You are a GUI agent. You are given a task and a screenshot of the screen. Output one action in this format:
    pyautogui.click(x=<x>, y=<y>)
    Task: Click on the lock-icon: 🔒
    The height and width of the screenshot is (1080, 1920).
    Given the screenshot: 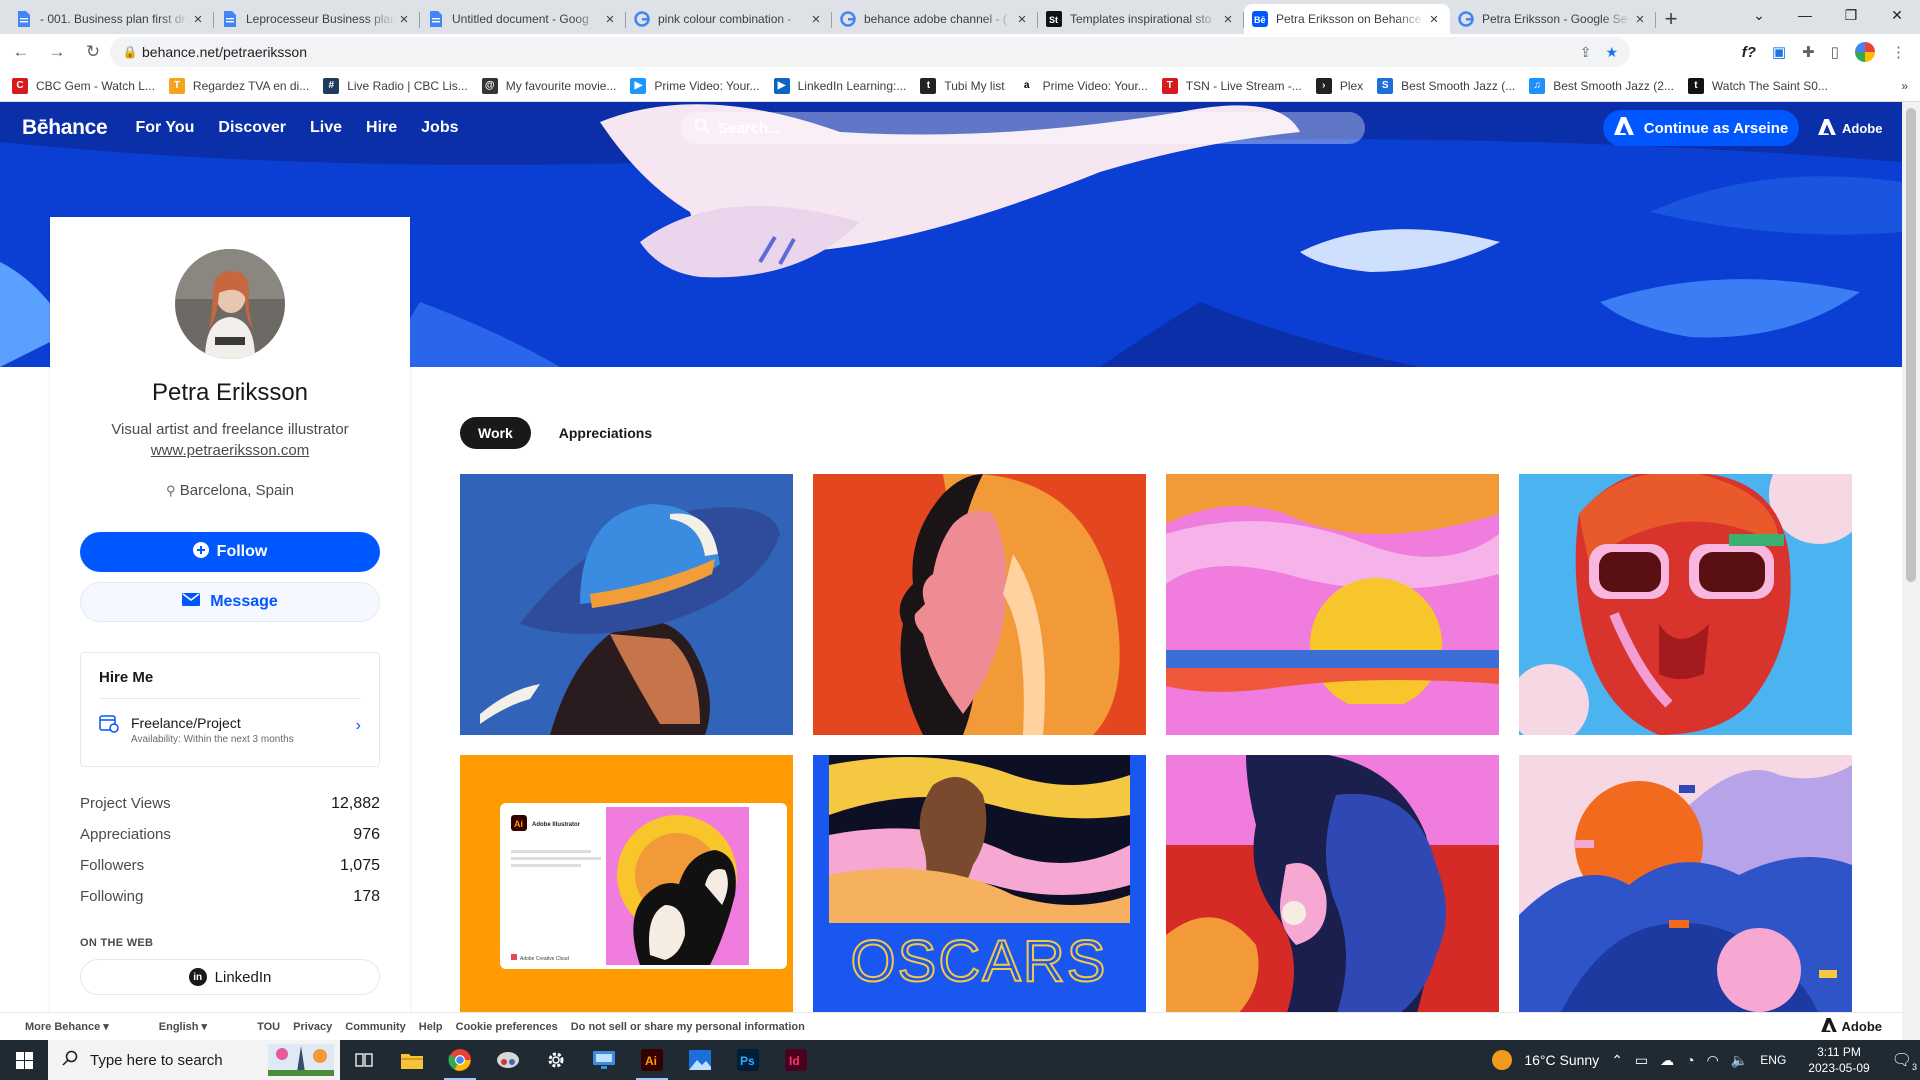 What is the action you would take?
    pyautogui.click(x=130, y=52)
    